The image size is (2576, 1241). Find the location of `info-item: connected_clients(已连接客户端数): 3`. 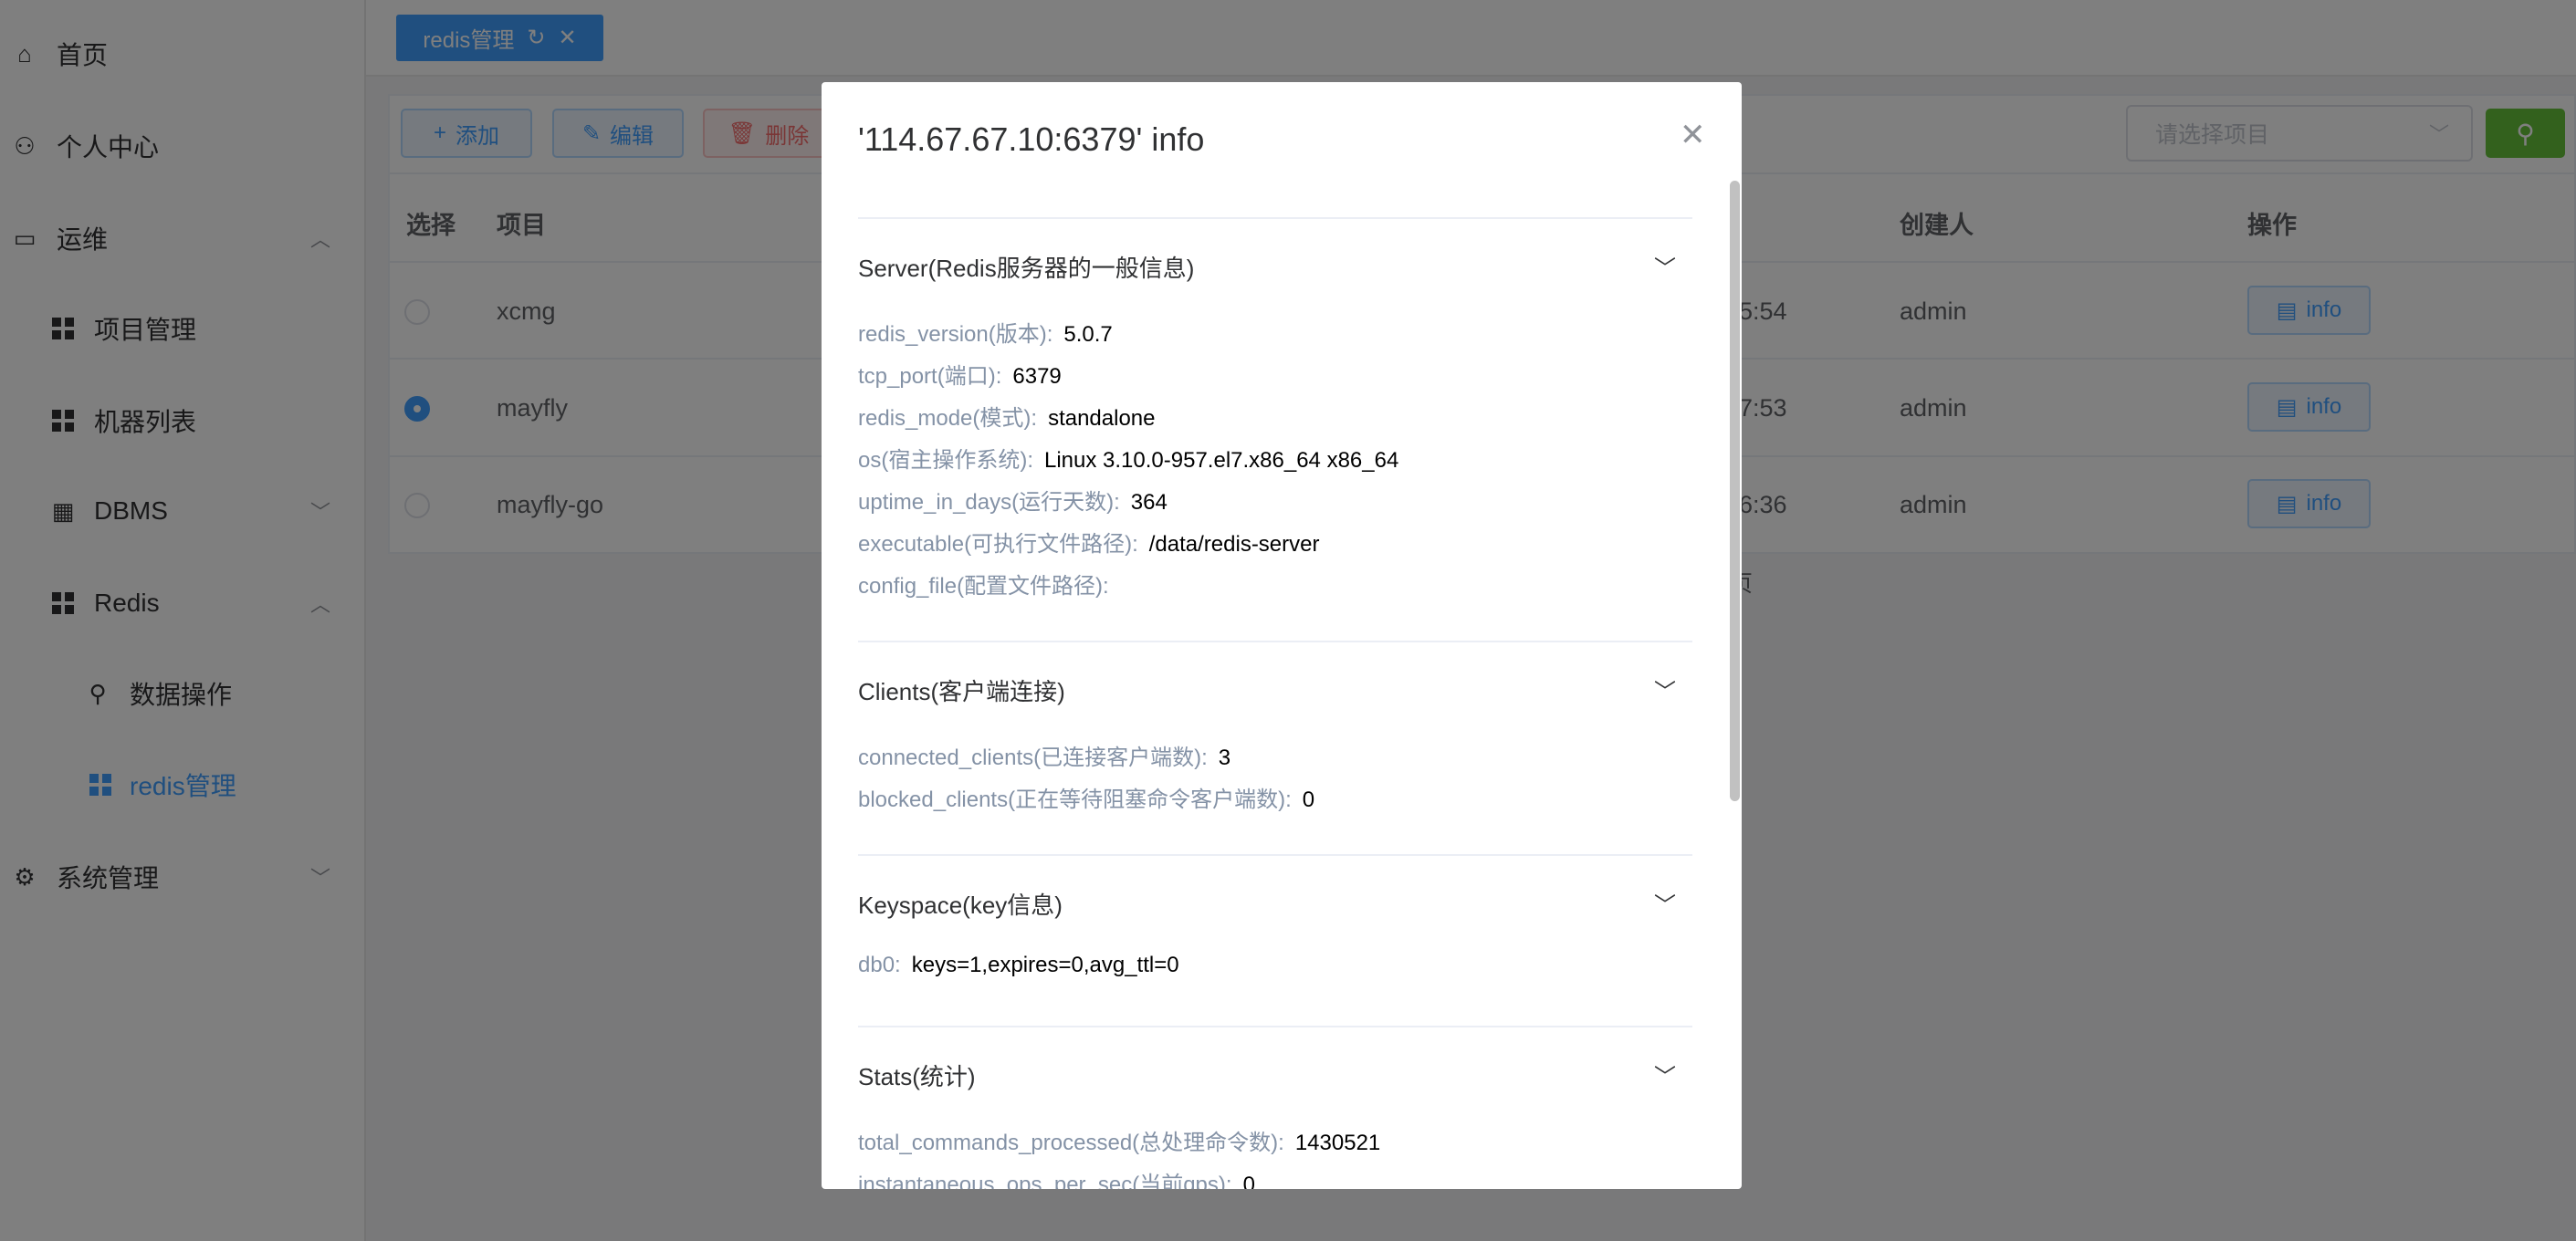

info-item: connected_clients(已连接客户端数): 3 is located at coordinates (1044, 755).